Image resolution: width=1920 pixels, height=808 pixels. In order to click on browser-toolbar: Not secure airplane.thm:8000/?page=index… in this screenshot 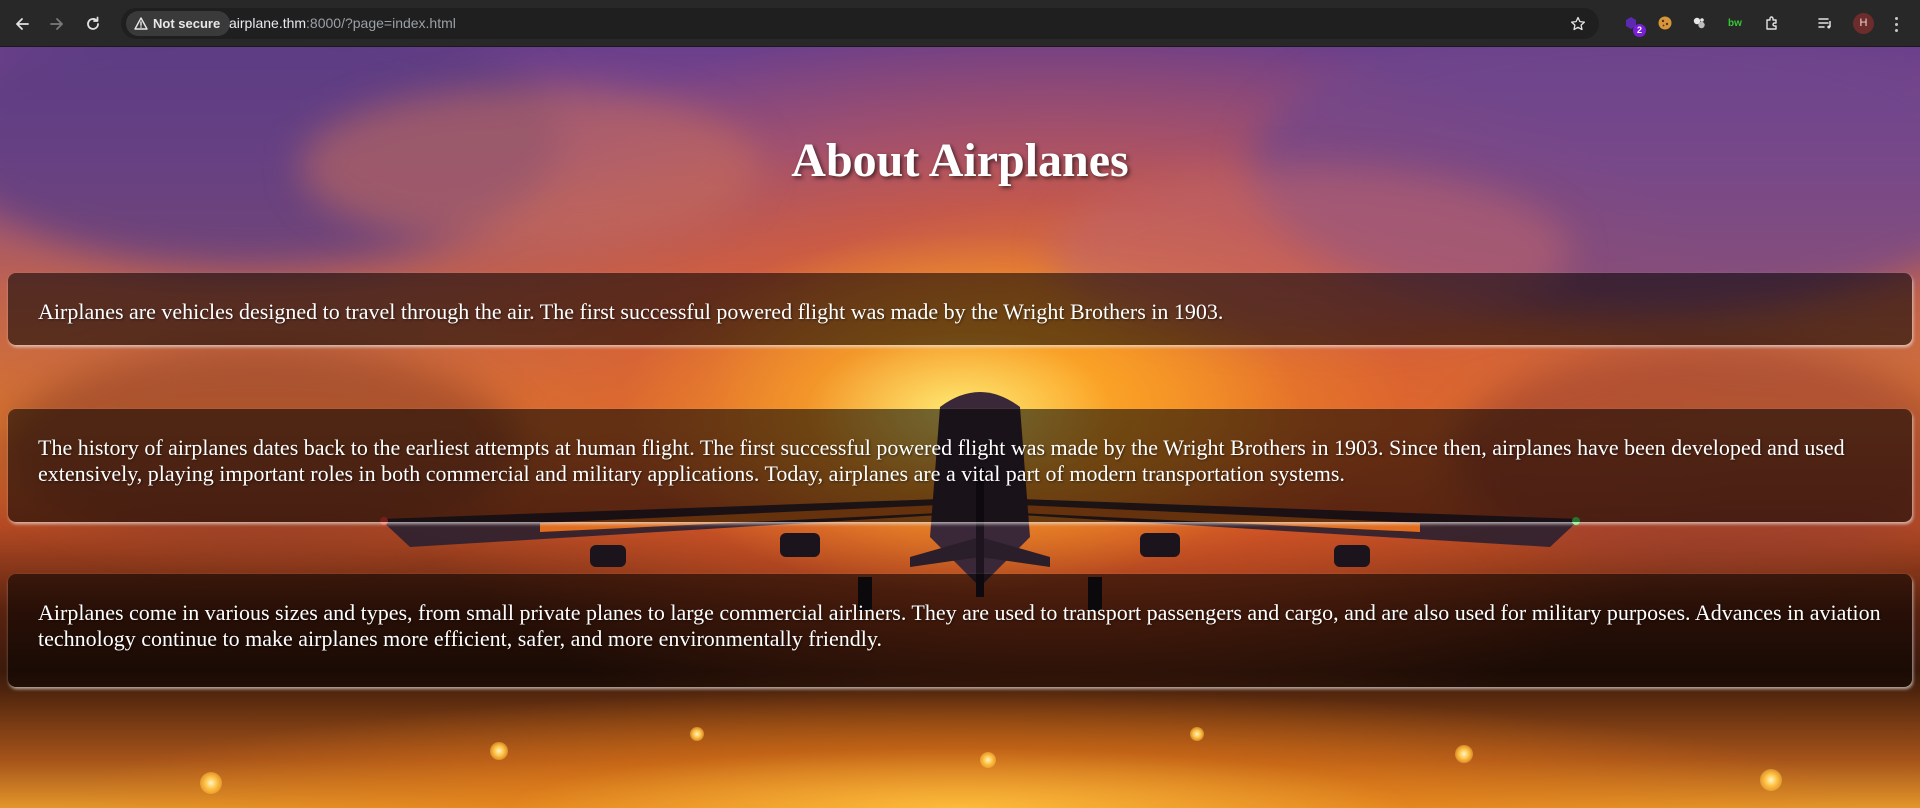, I will do `click(960, 23)`.